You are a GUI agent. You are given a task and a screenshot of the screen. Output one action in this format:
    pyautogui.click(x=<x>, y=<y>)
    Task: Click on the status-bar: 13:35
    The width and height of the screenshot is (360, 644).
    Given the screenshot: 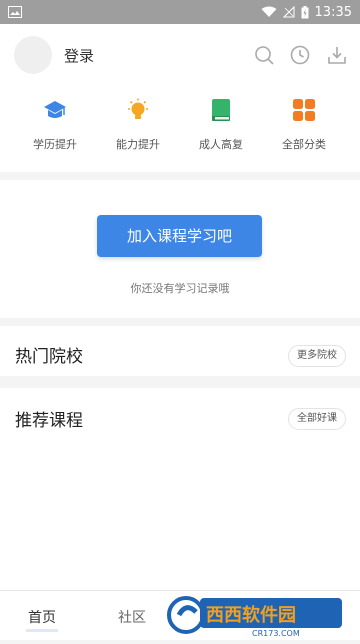 What is the action you would take?
    pyautogui.click(x=180, y=12)
    